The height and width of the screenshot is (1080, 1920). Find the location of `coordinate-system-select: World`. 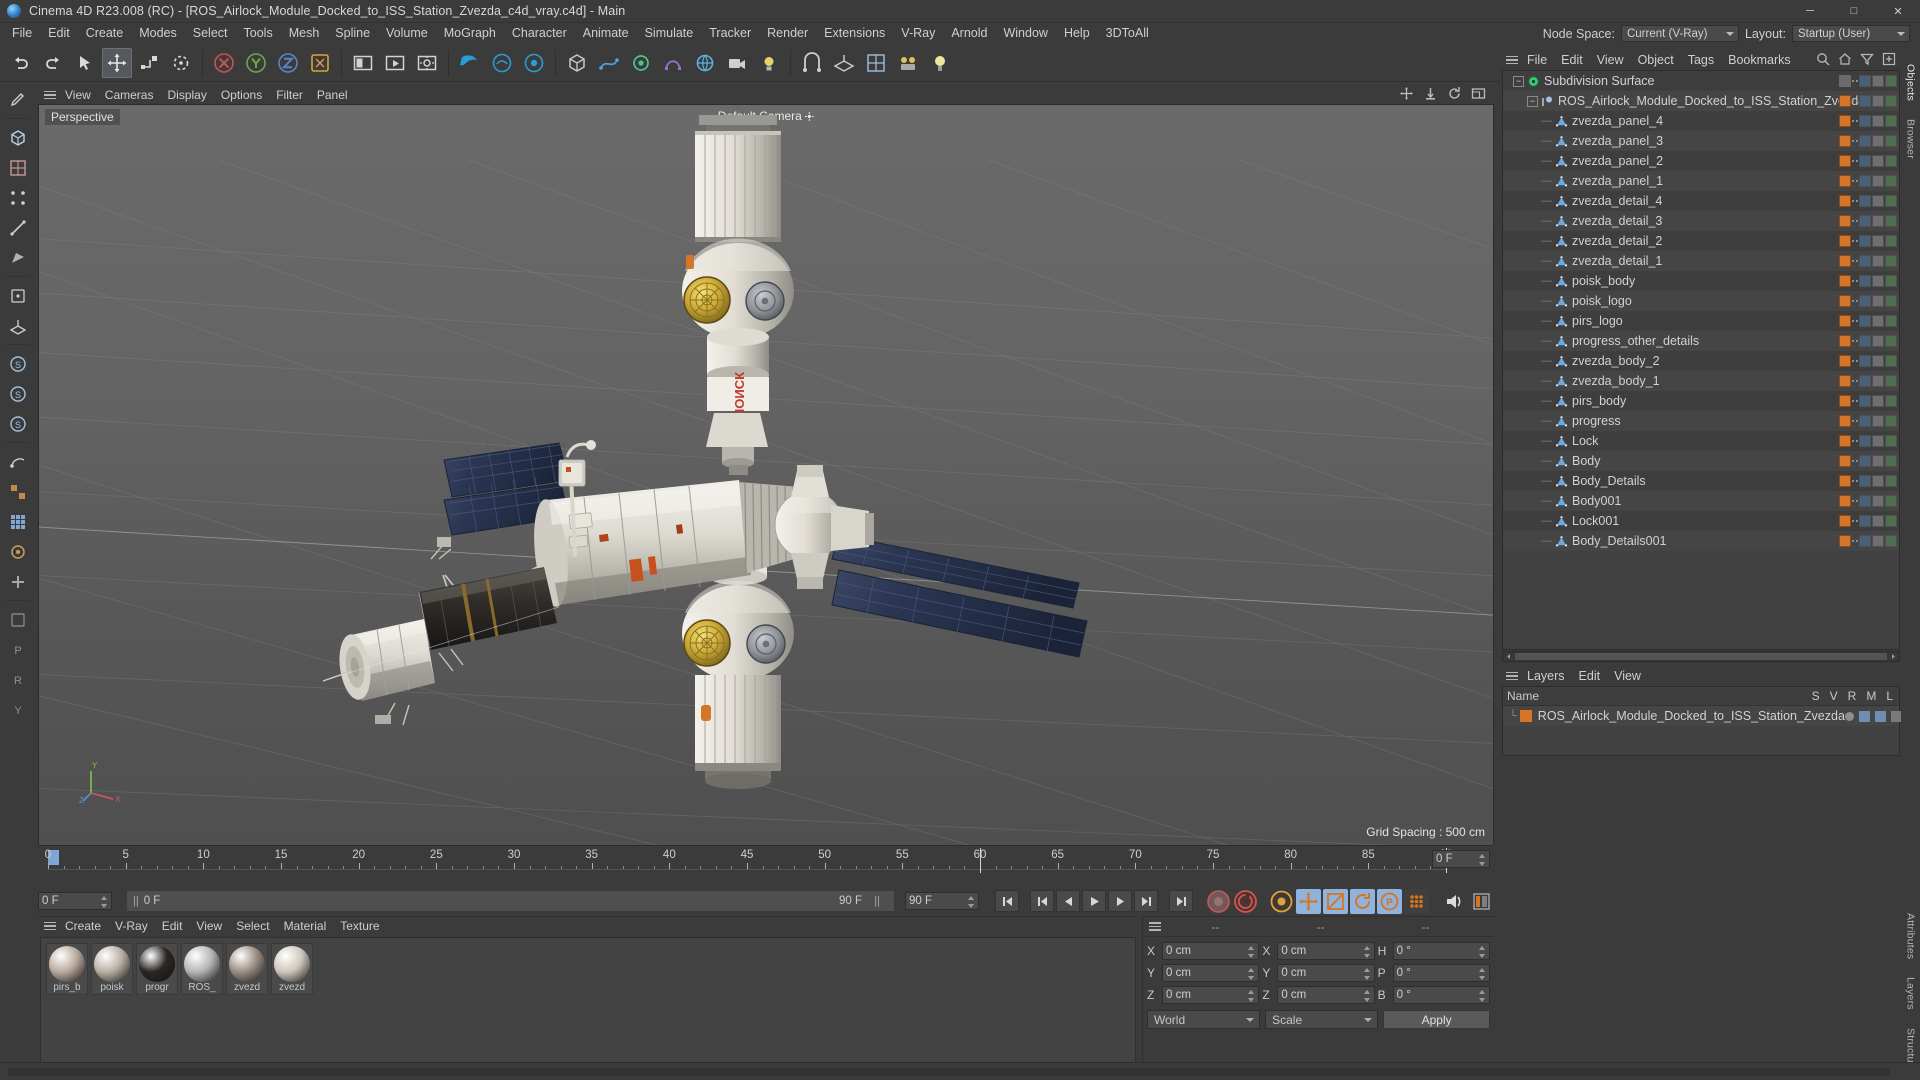

coordinate-system-select: World is located at coordinates (1204, 1019).